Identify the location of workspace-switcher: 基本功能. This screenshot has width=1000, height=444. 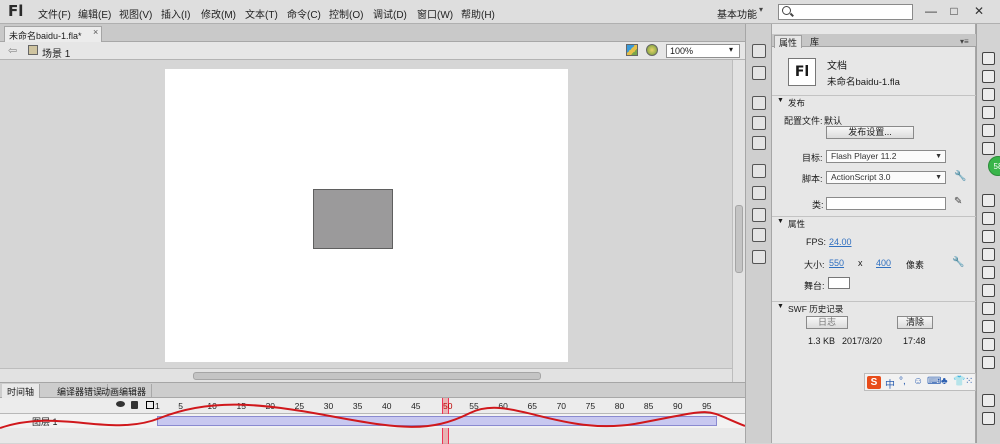
(737, 13).